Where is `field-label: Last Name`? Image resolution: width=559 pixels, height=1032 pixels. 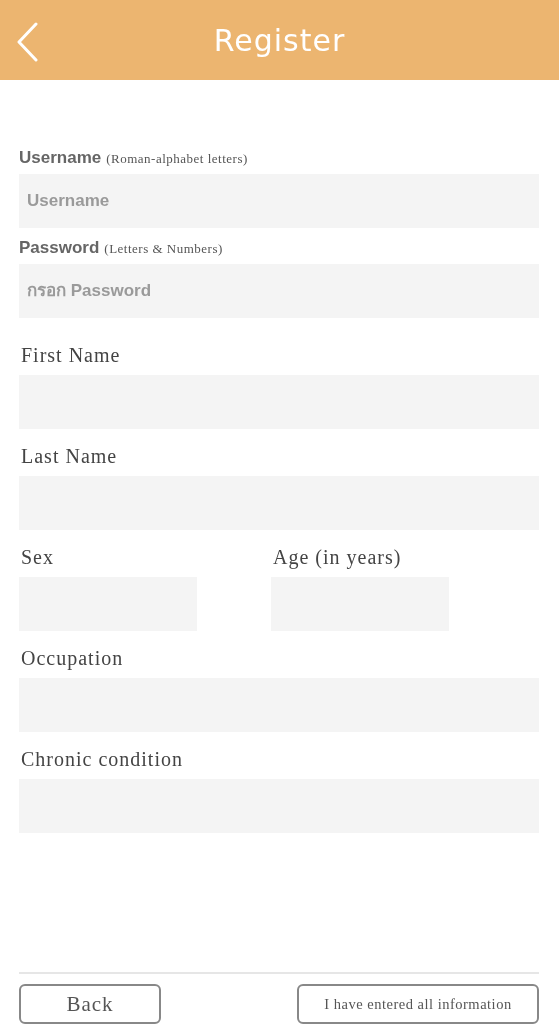
field-label: Last Name is located at coordinates (70, 456).